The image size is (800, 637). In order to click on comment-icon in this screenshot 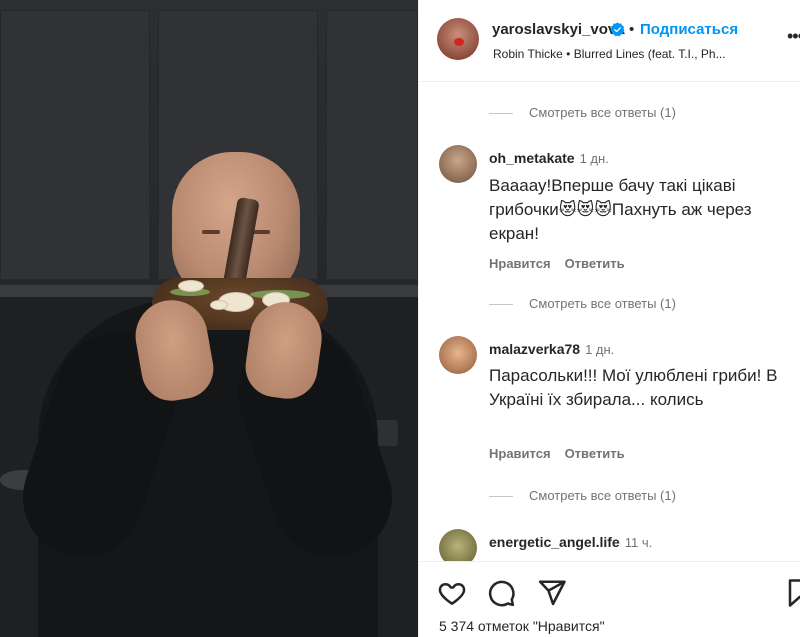, I will do `click(501, 593)`.